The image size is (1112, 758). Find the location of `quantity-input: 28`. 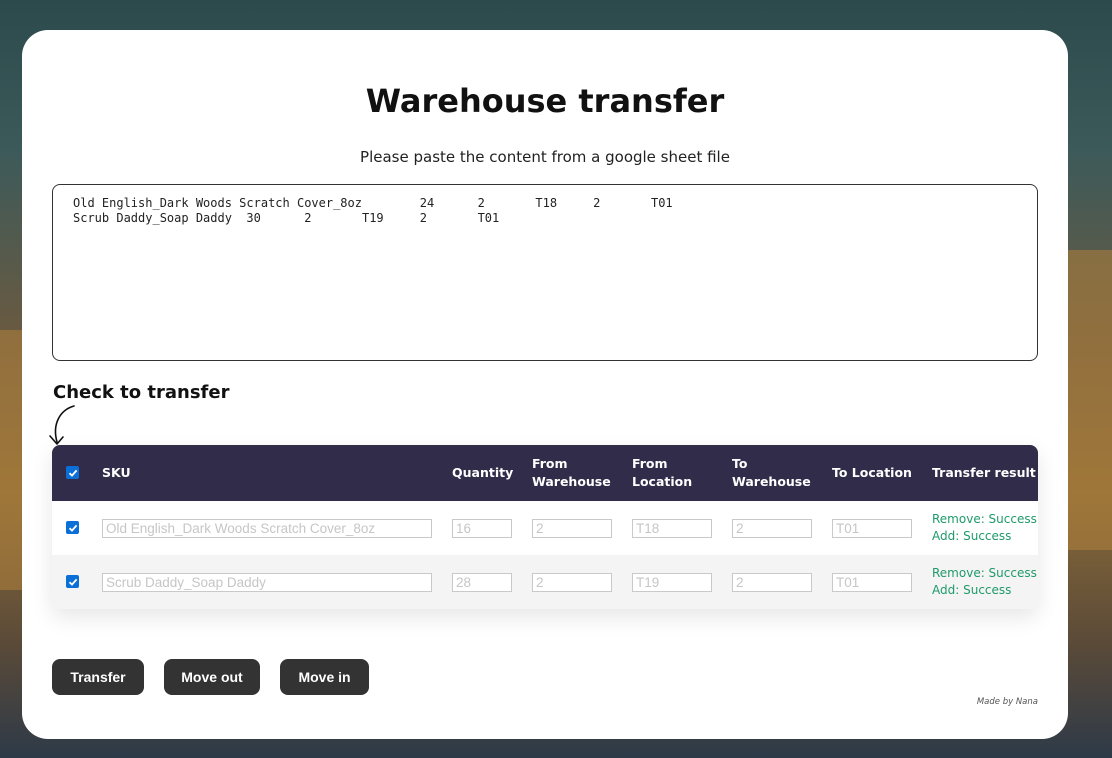

quantity-input: 28 is located at coordinates (482, 582).